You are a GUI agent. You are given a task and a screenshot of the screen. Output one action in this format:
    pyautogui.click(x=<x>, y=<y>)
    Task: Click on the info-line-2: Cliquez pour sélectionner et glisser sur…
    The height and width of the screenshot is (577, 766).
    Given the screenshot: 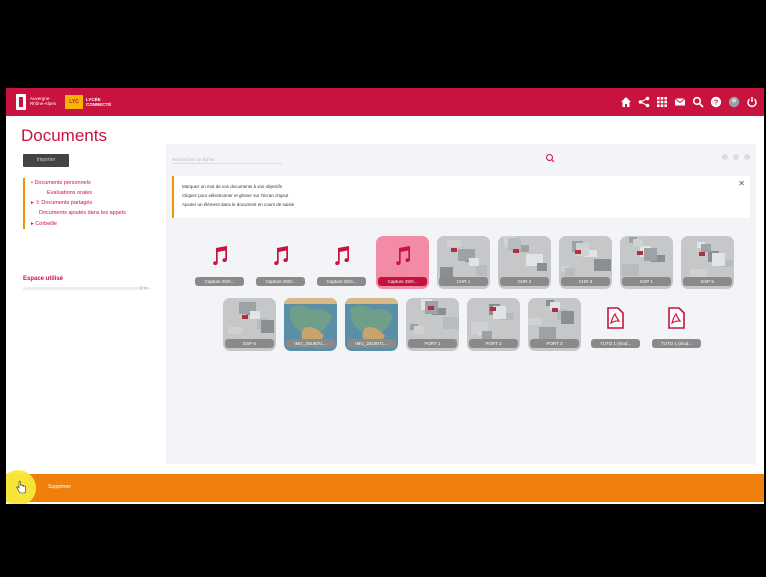 What is the action you would take?
    pyautogui.click(x=235, y=195)
    